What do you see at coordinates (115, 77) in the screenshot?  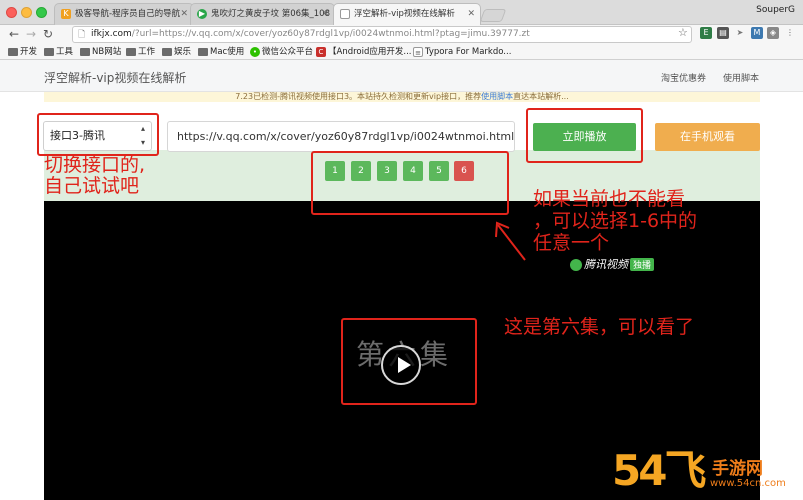 I see `site-brand: 浮空解析-vip视频在线解析` at bounding box center [115, 77].